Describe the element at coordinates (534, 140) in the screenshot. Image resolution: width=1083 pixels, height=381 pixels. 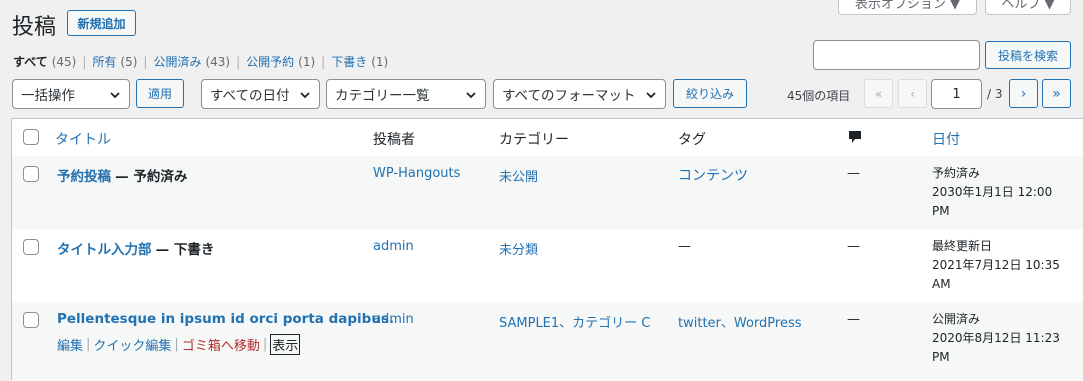
I see `column-categories: カテゴリー` at that location.